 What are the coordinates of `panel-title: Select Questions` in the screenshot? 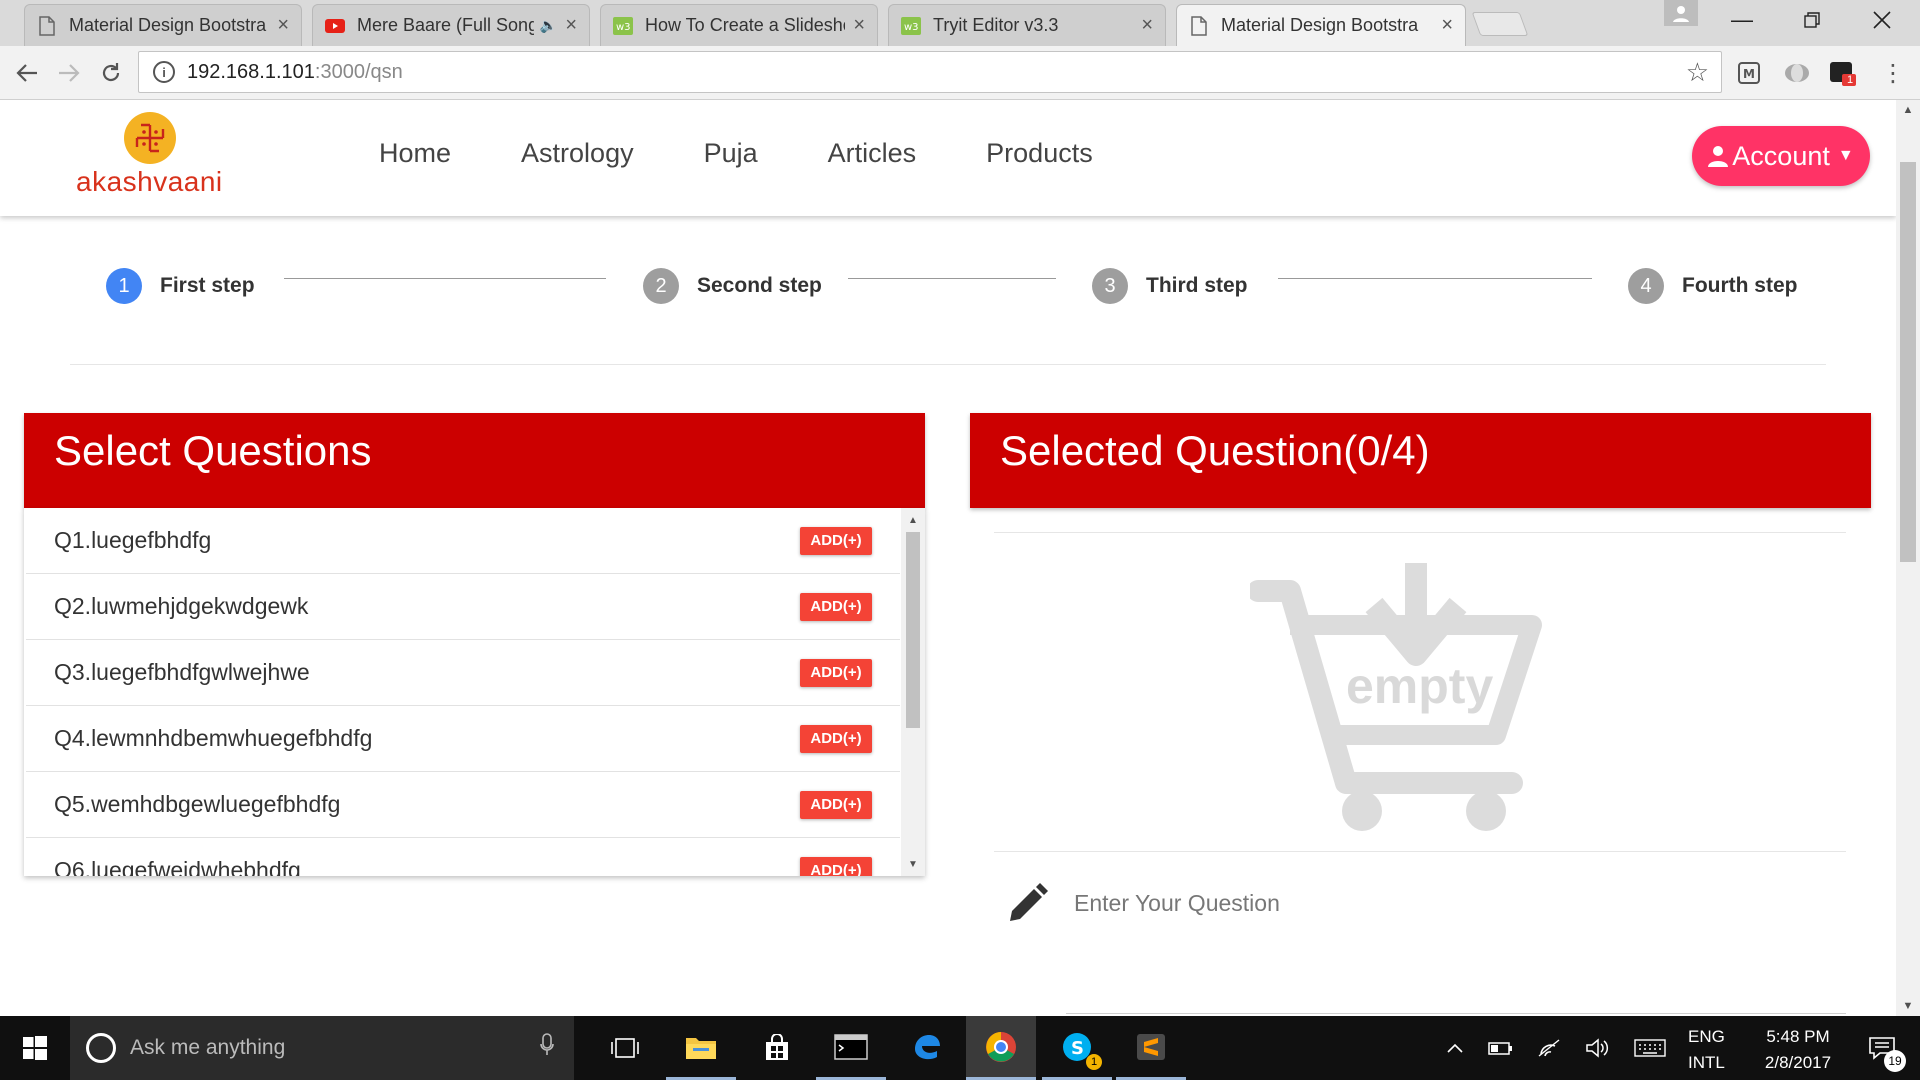 It's located at (474, 460).